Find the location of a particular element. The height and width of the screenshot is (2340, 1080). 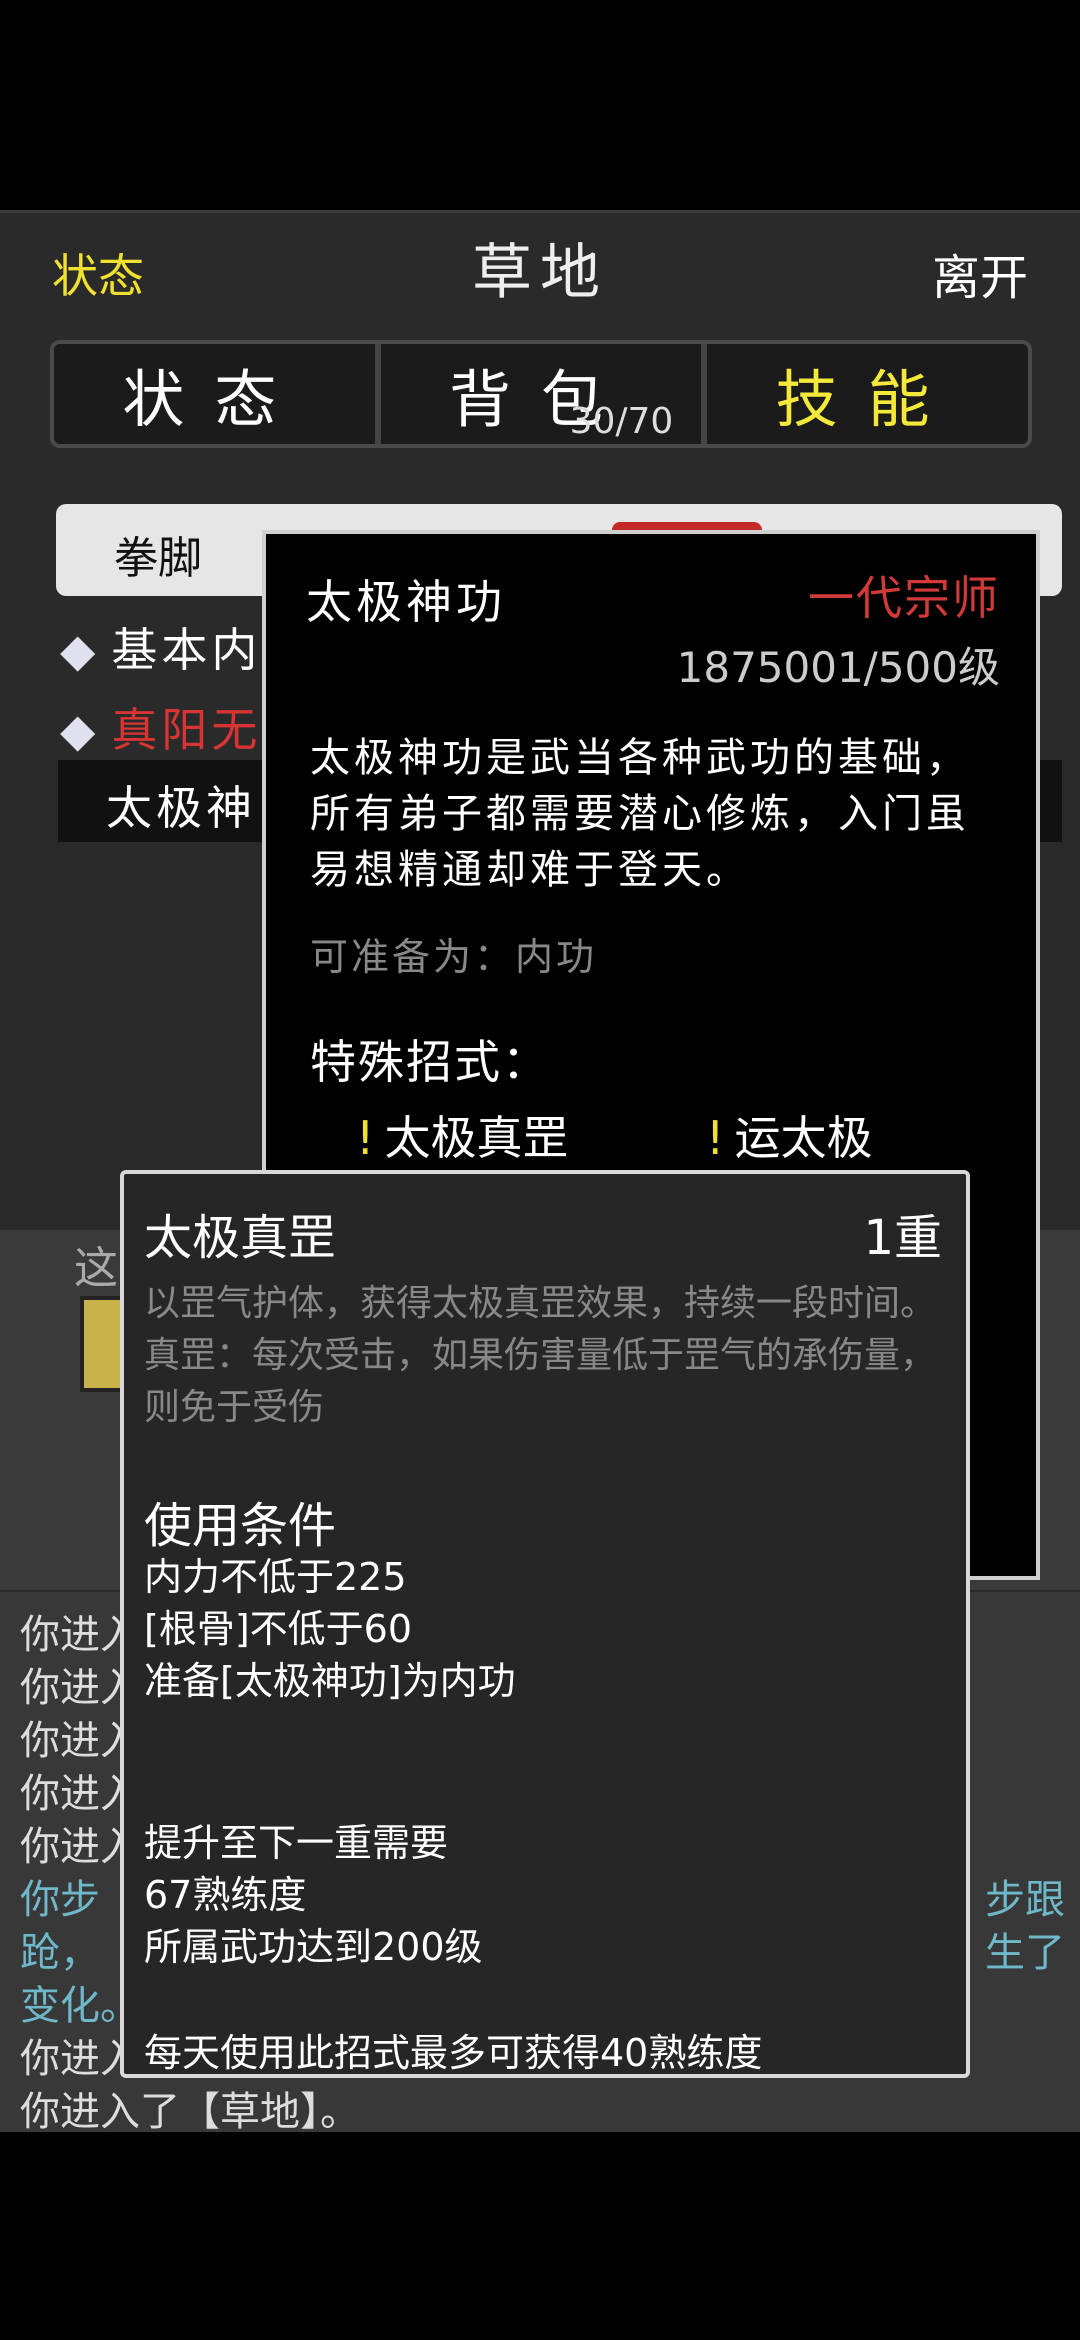

bag-count: 30/70 is located at coordinates (621, 421).